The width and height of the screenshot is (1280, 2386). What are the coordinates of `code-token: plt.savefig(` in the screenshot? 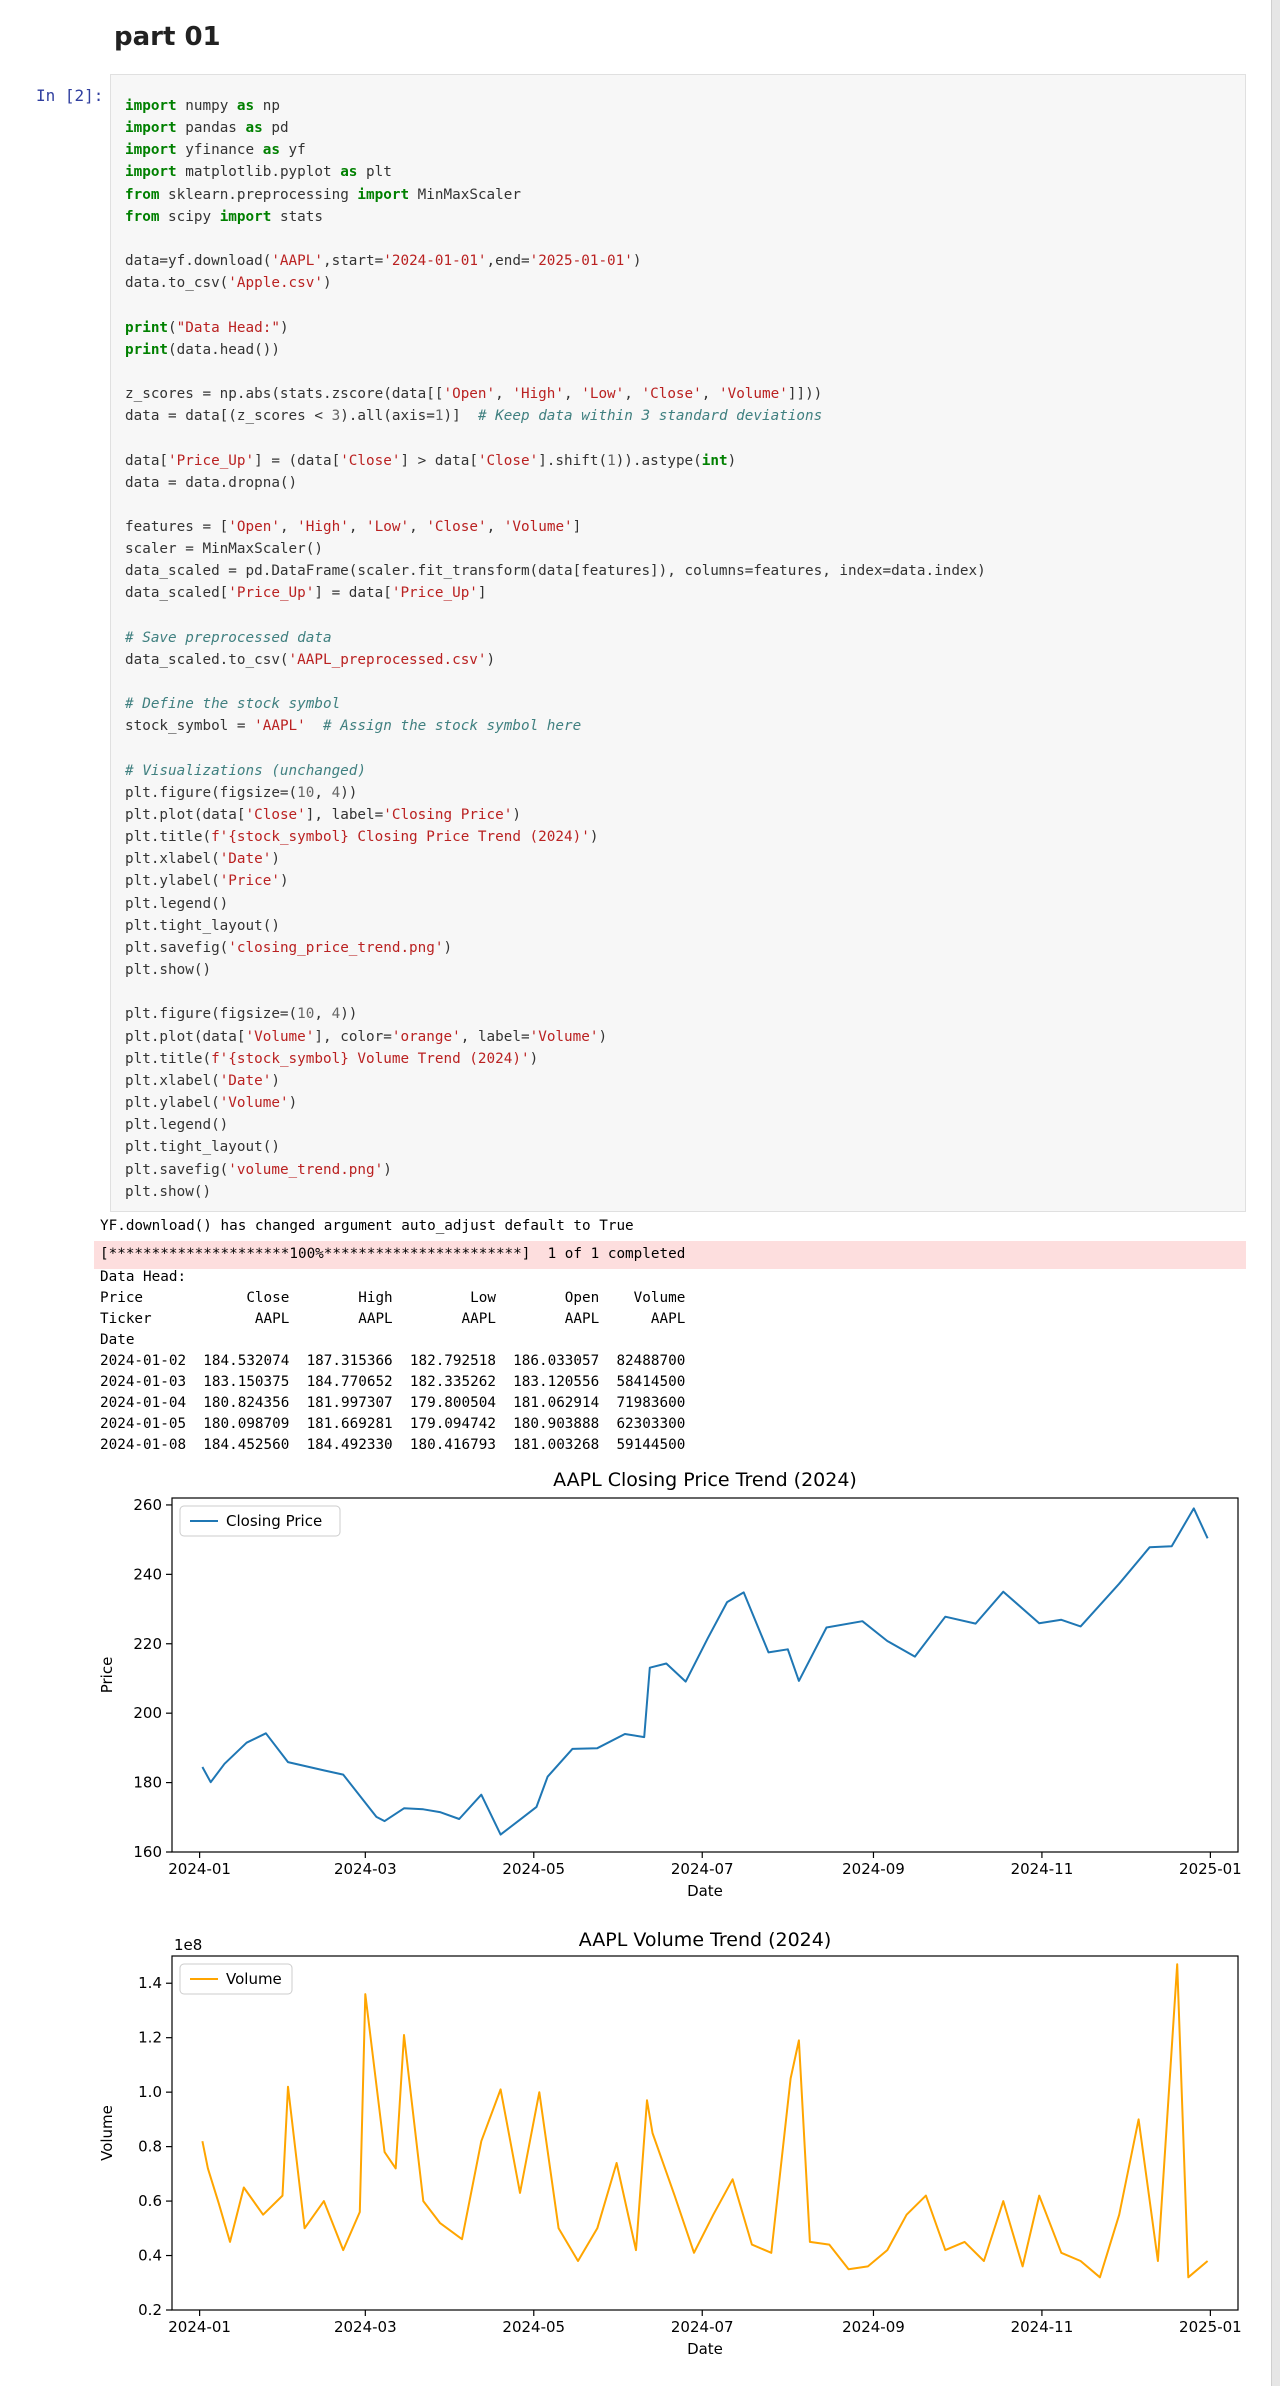 It's located at (177, 947).